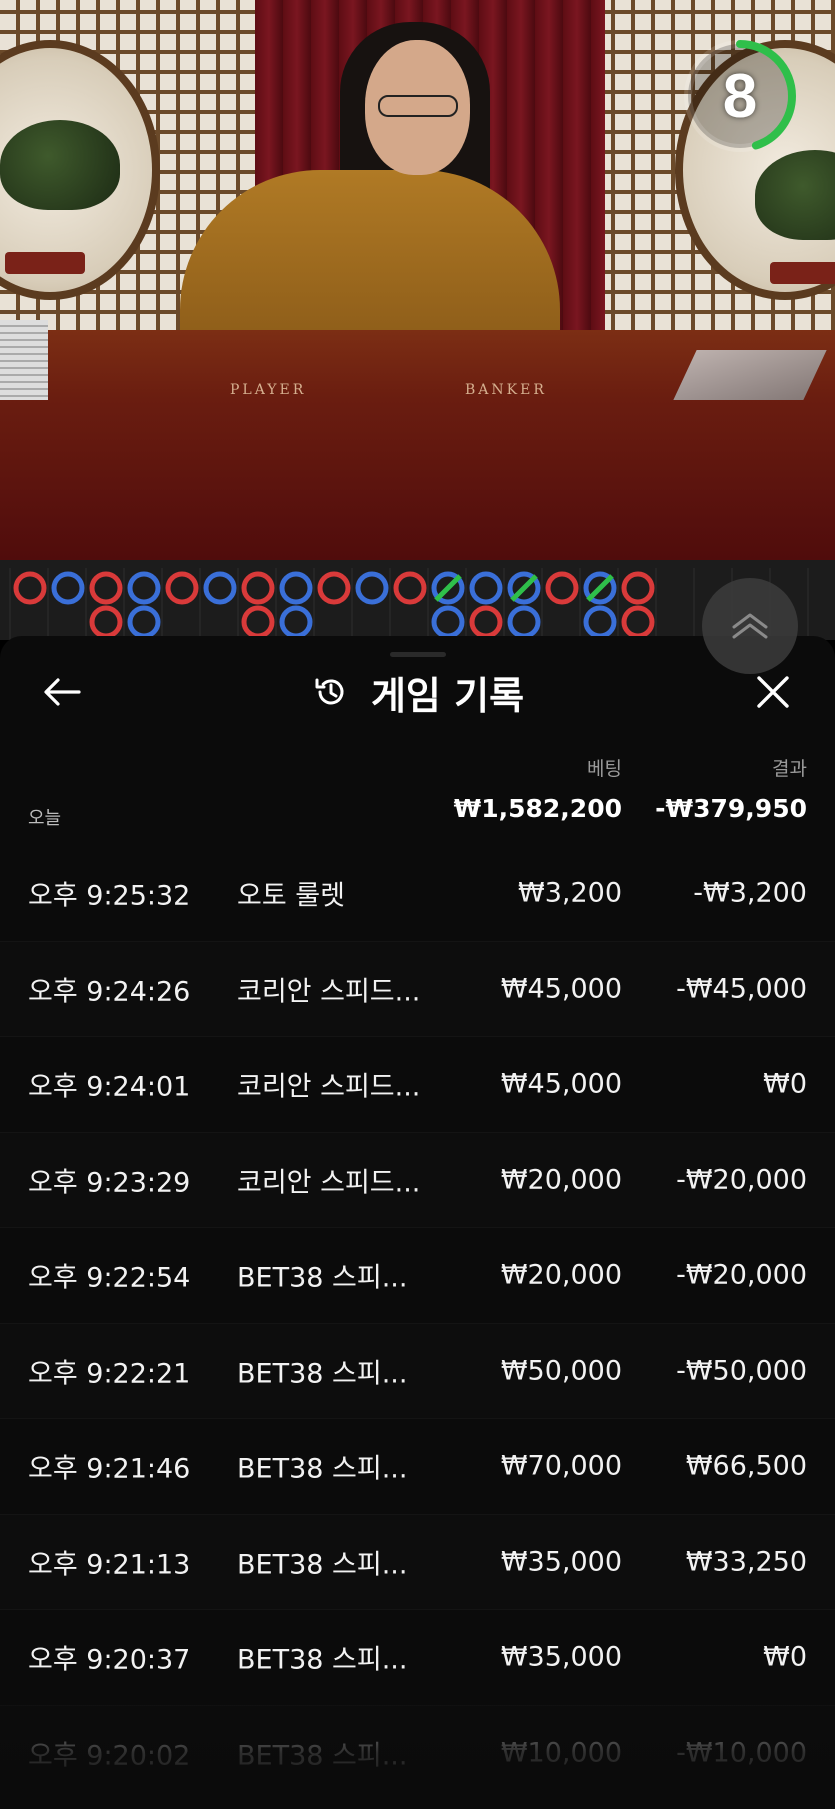  I want to click on title-group: 게임 기록, so click(417, 692).